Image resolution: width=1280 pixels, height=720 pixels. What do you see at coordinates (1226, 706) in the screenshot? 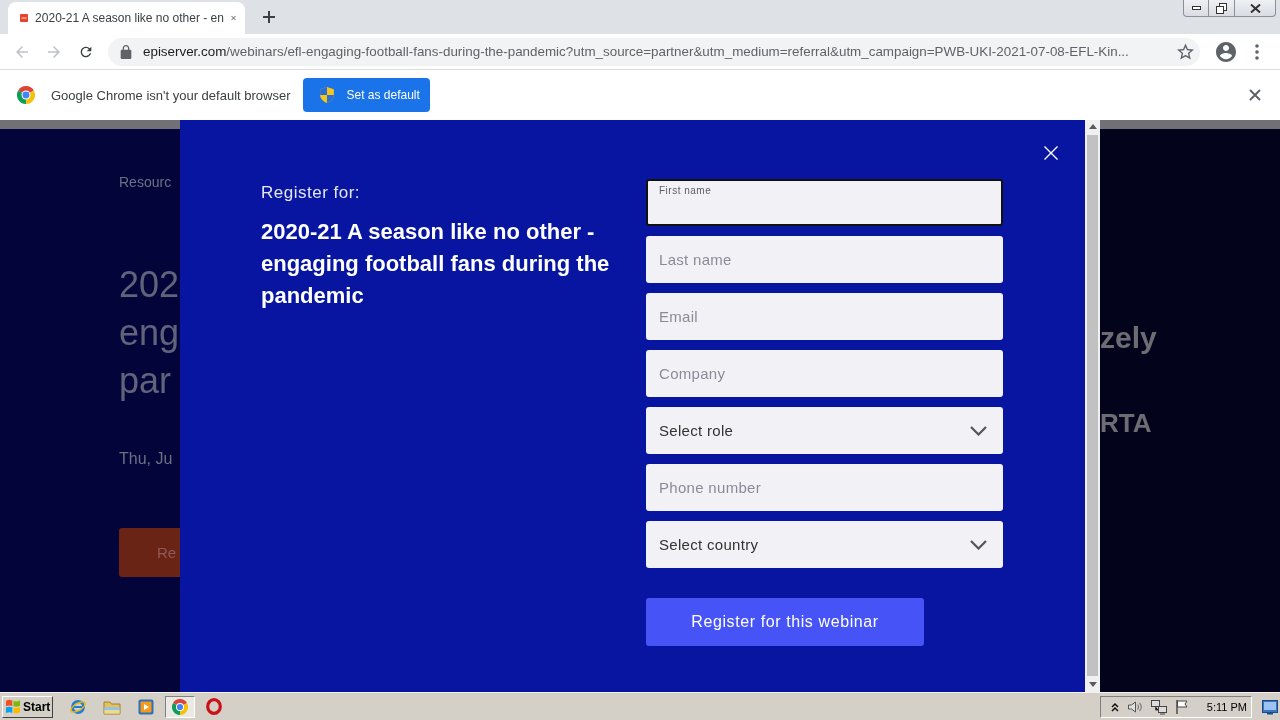
I see `clock-text: 5:11 PM` at bounding box center [1226, 706].